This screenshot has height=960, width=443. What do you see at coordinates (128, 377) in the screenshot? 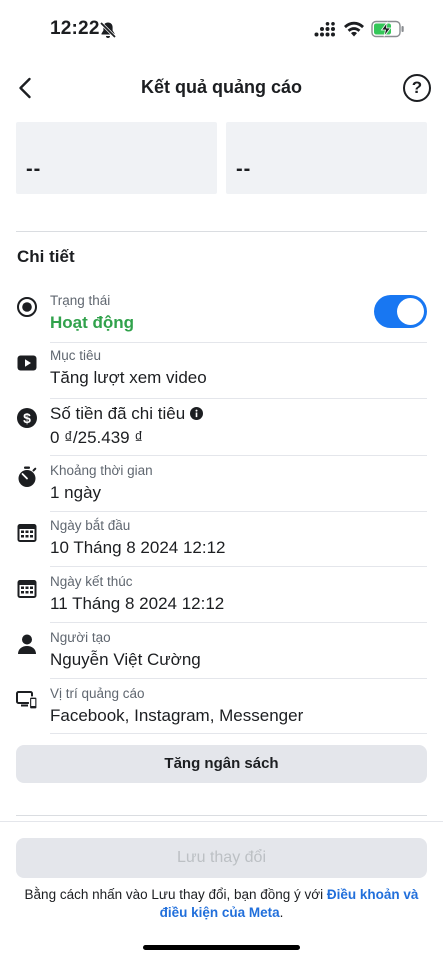
I see `objective-value: Tăng lượt xem video` at bounding box center [128, 377].